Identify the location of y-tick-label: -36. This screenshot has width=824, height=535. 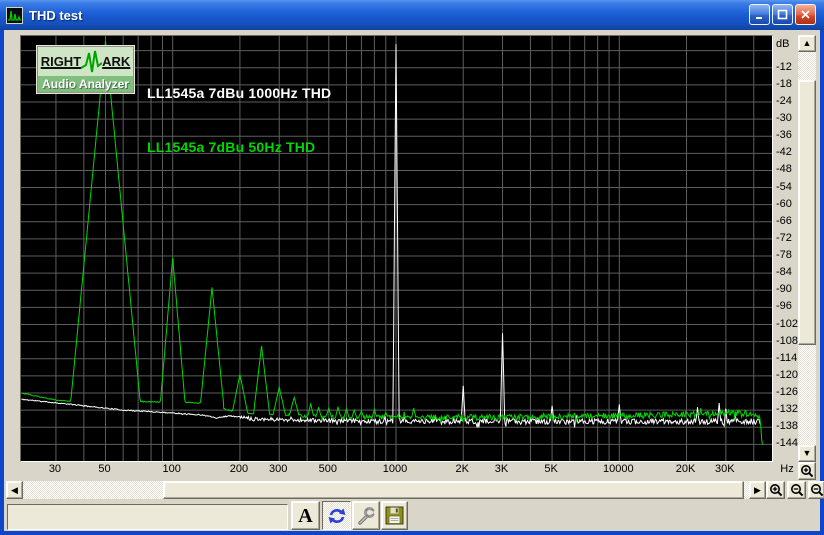
(784, 135).